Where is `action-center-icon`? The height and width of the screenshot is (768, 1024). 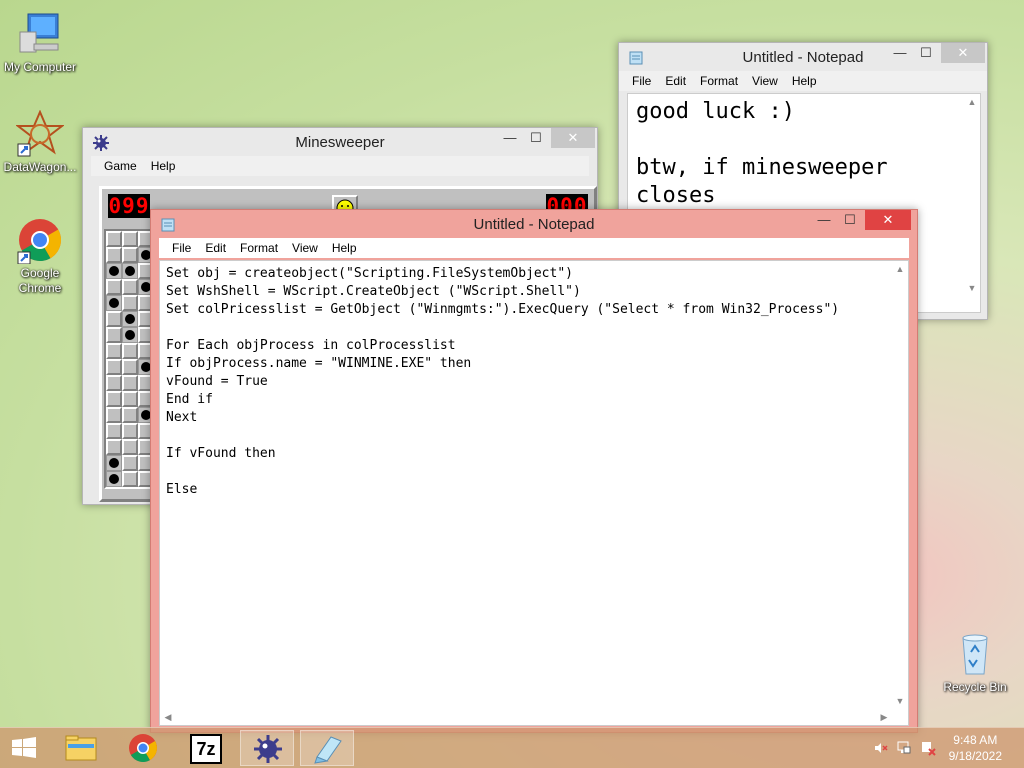
action-center-icon is located at coordinates (928, 748).